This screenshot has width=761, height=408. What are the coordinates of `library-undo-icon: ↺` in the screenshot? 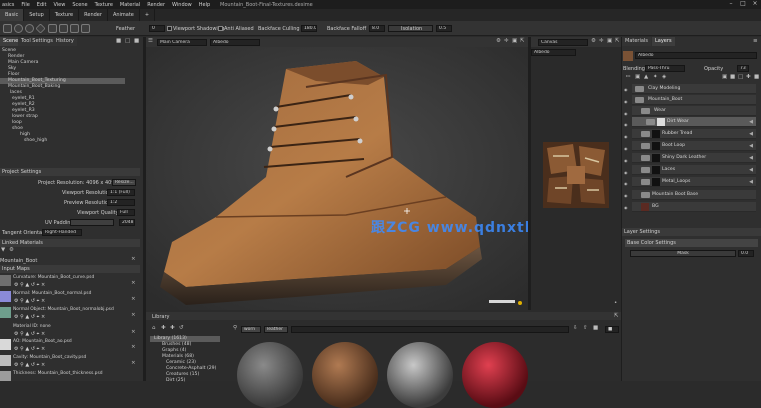 It's located at (181, 328).